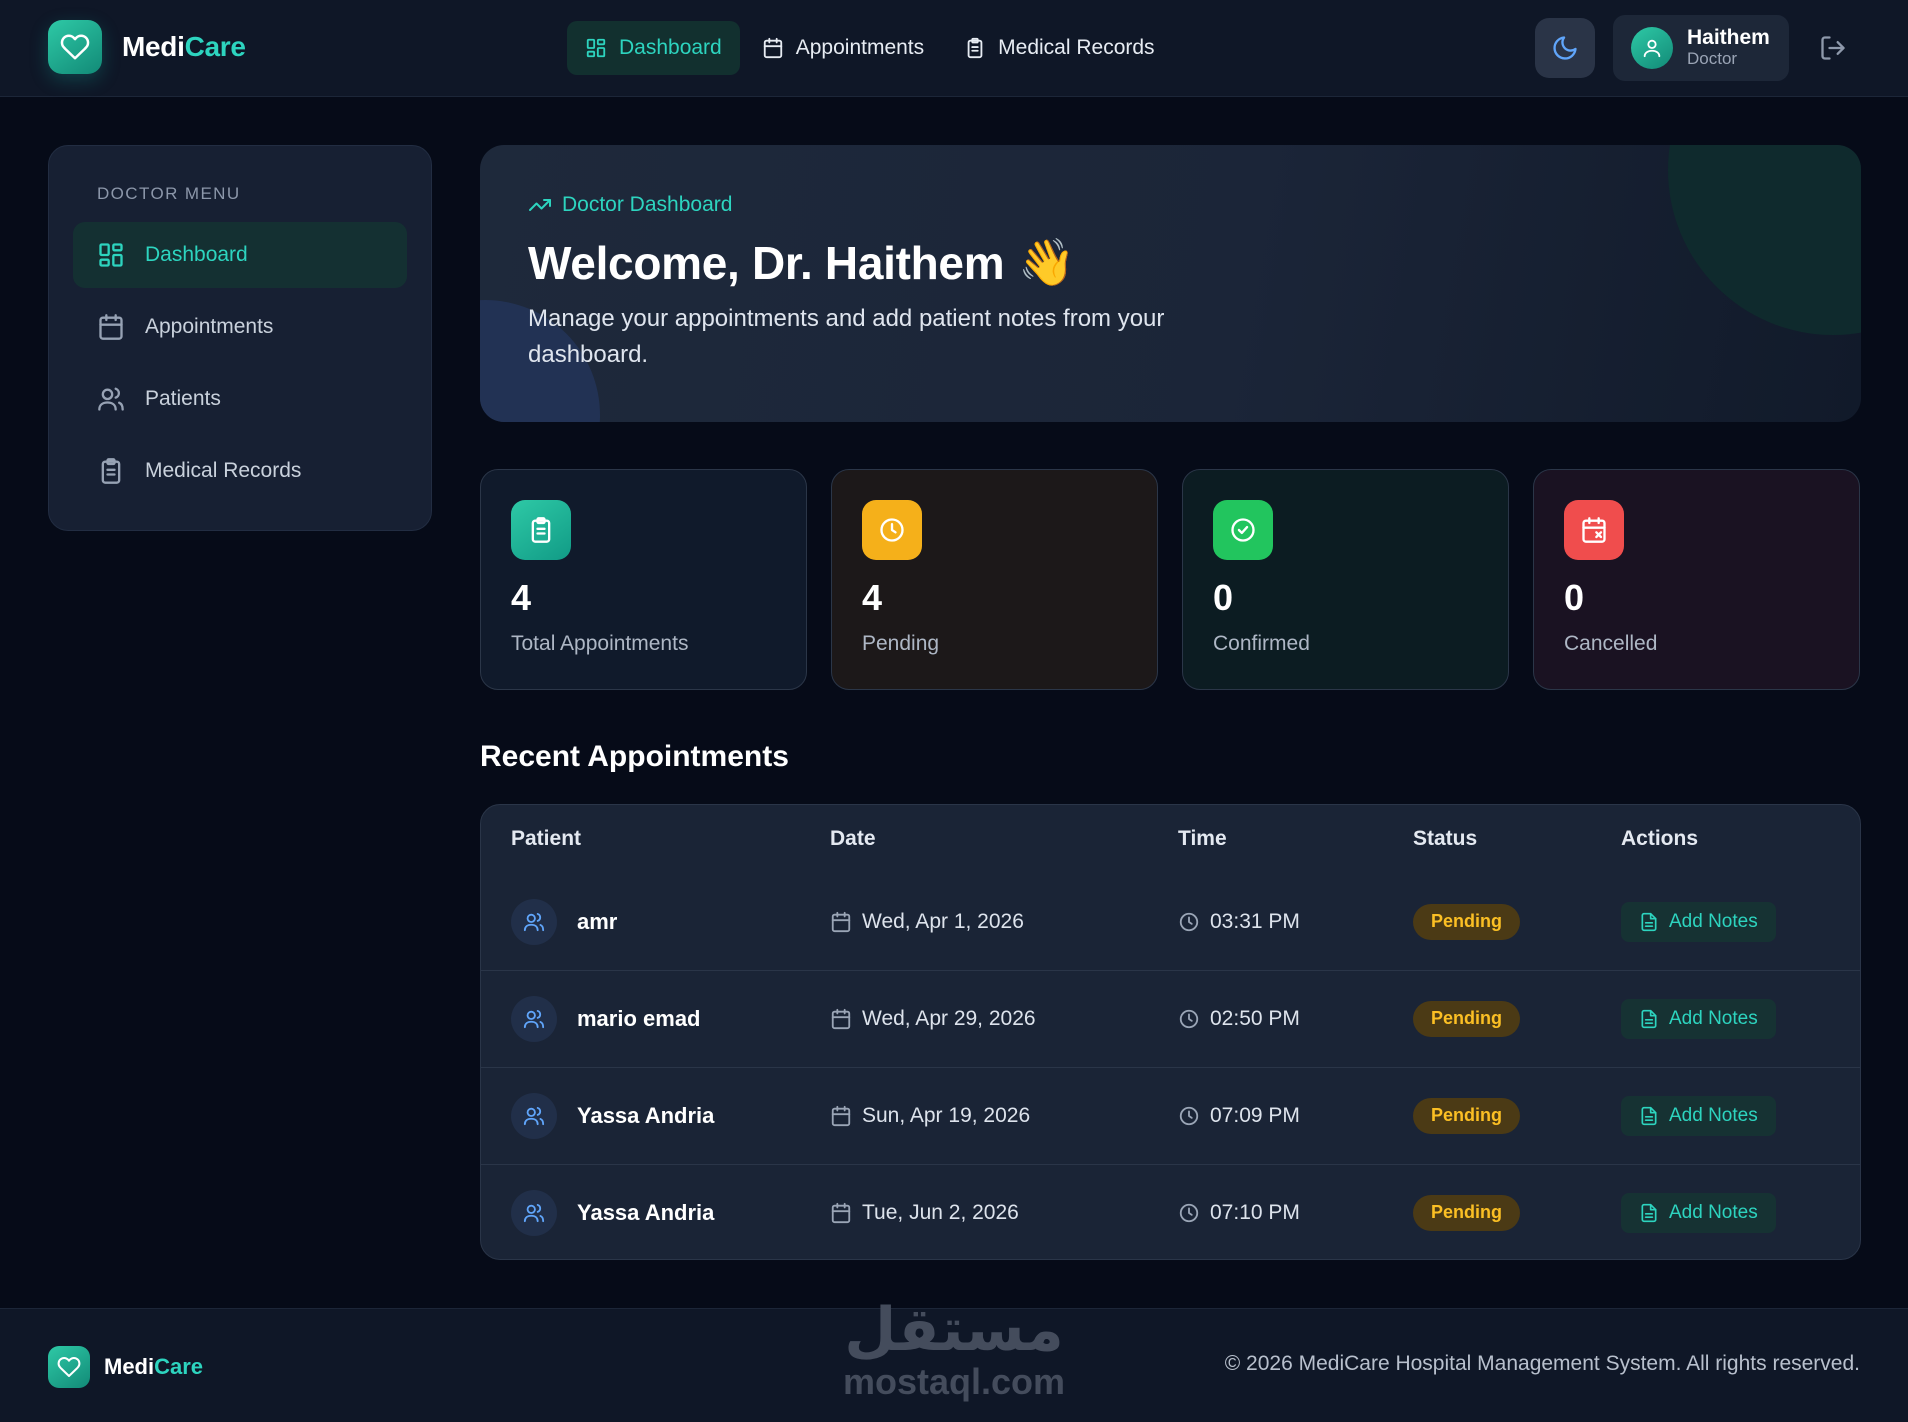  I want to click on appointment-time: 03:31 PM, so click(1255, 921).